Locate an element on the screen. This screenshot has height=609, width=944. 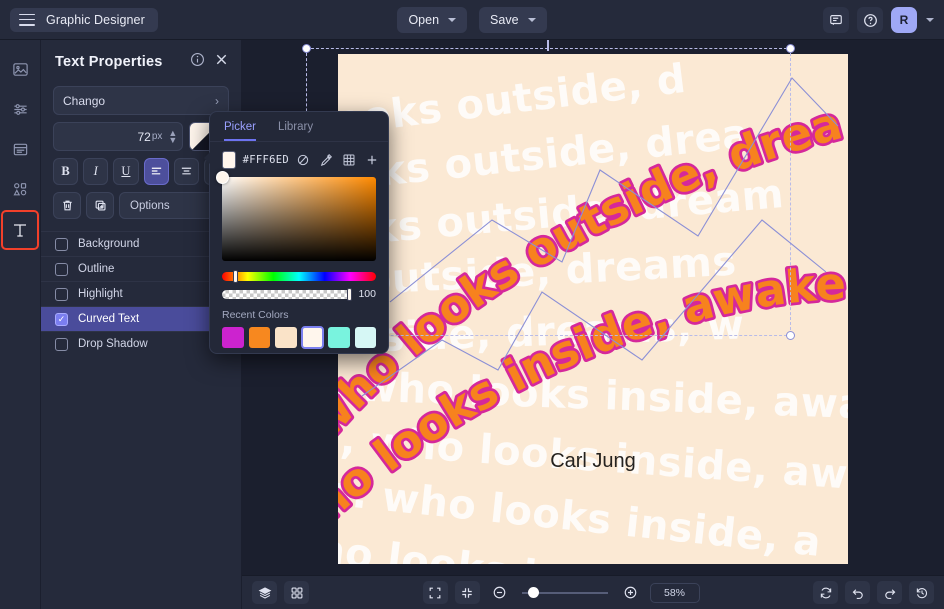
align-left-button is located at coordinates (156, 171).